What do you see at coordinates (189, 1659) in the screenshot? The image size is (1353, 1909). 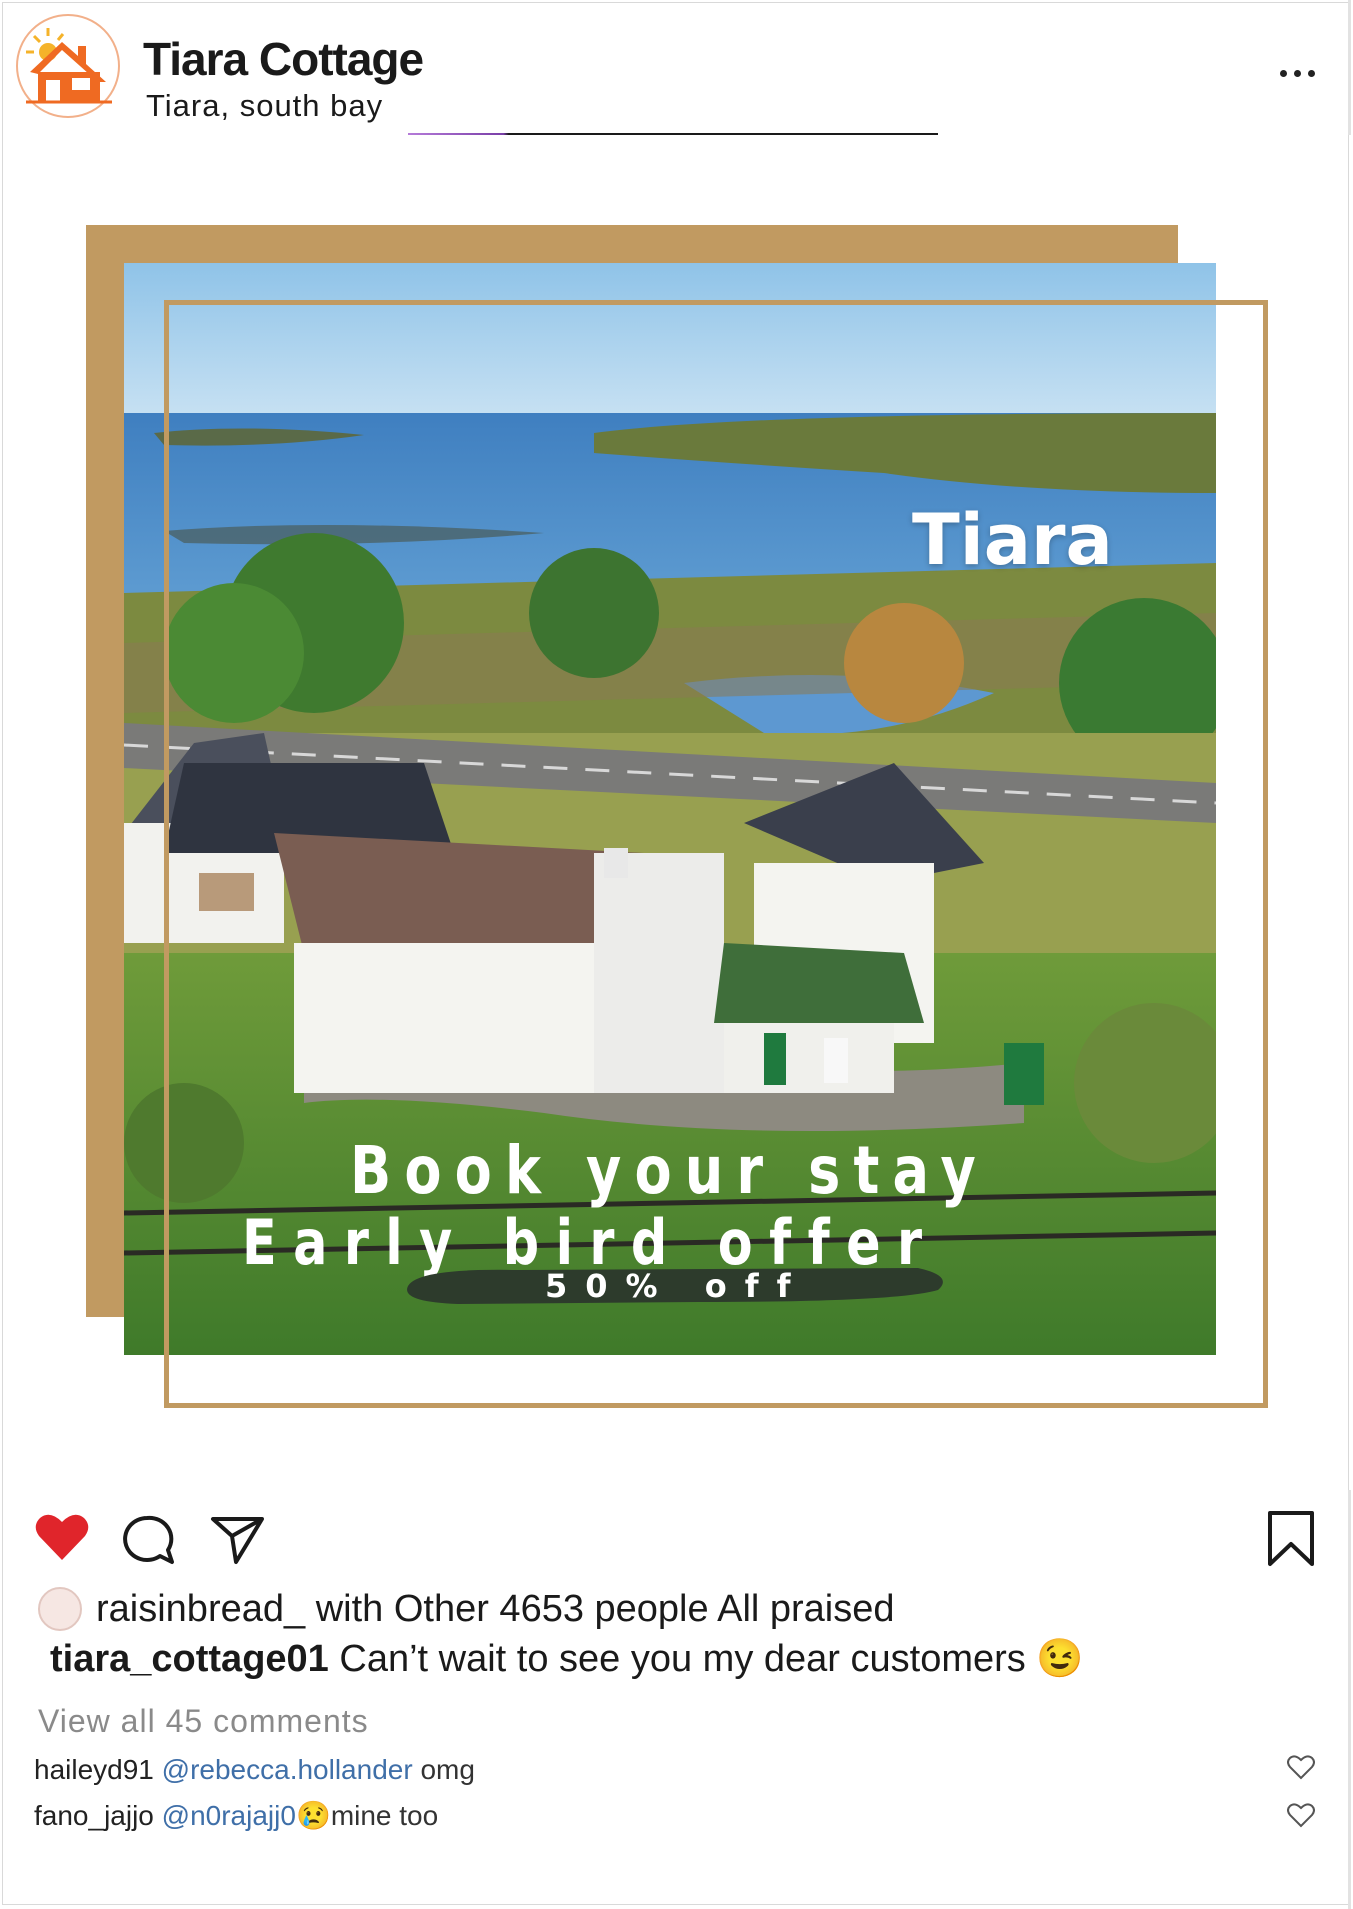 I see `caption-username: tiara_cottage01` at bounding box center [189, 1659].